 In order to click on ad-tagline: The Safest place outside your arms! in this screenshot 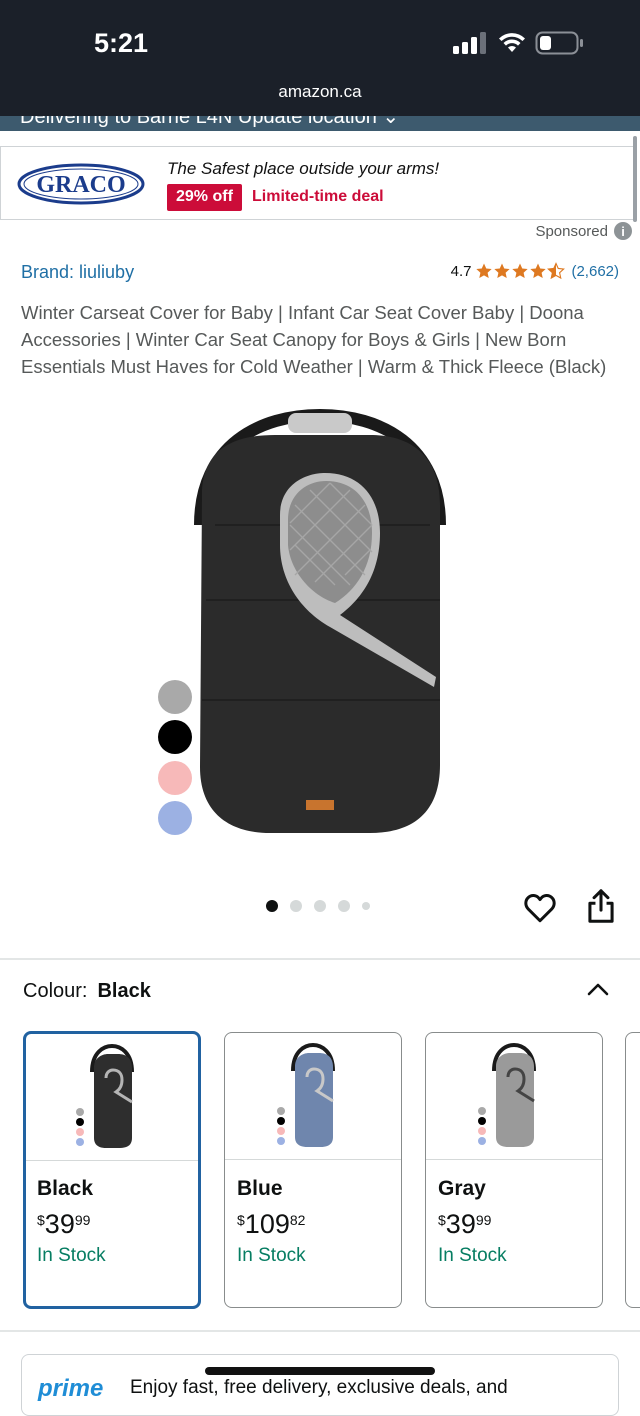, I will do `click(303, 168)`.